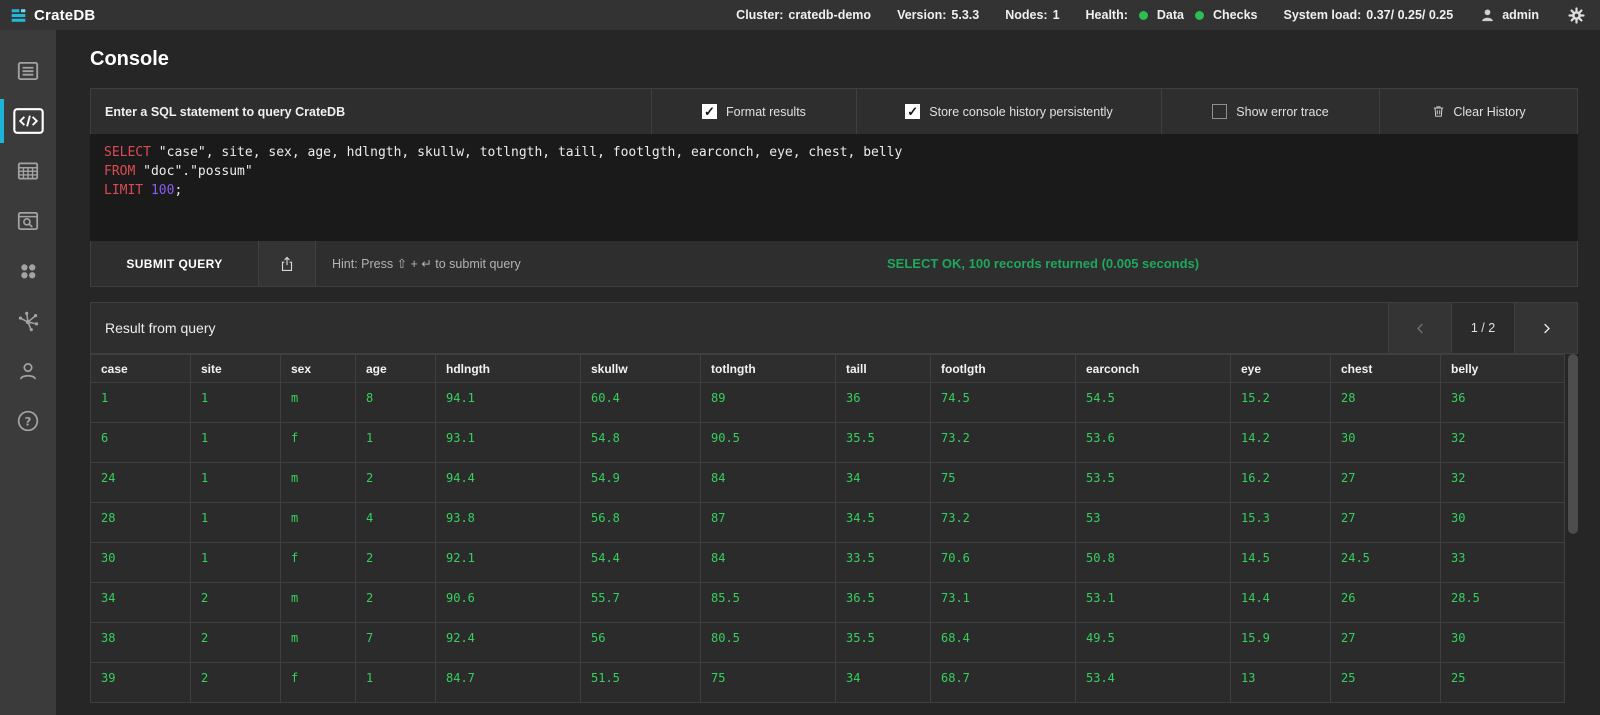 The width and height of the screenshot is (1600, 715). What do you see at coordinates (140, 442) in the screenshot?
I see `table-cell: 6` at bounding box center [140, 442].